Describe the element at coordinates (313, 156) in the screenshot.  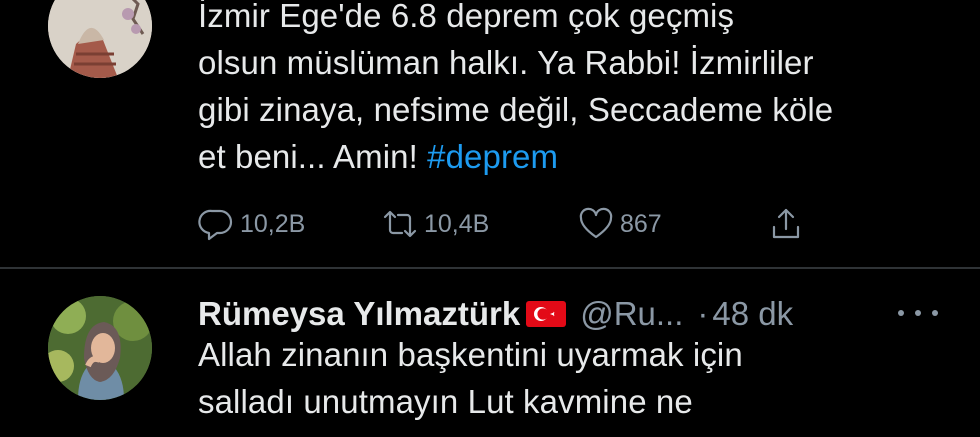
I see `tweet-text-segment: et beni... Amin!` at that location.